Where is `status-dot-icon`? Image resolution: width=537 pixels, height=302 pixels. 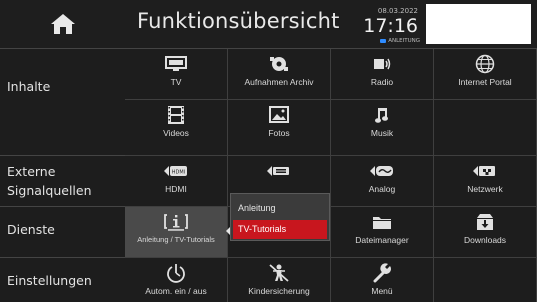 status-dot-icon is located at coordinates (383, 41).